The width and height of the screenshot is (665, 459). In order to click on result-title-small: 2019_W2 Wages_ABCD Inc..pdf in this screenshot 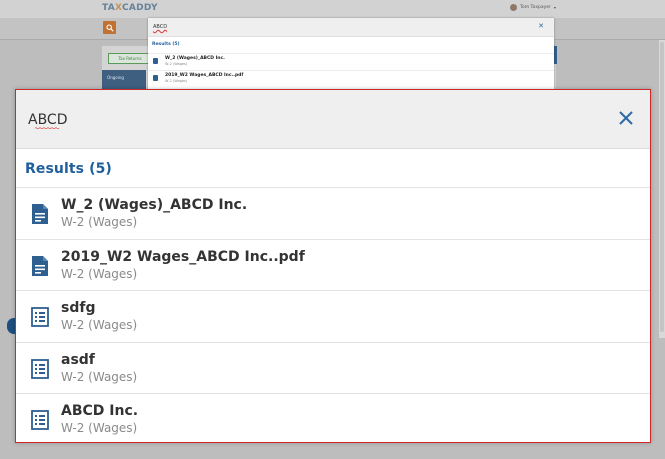, I will do `click(204, 75)`.